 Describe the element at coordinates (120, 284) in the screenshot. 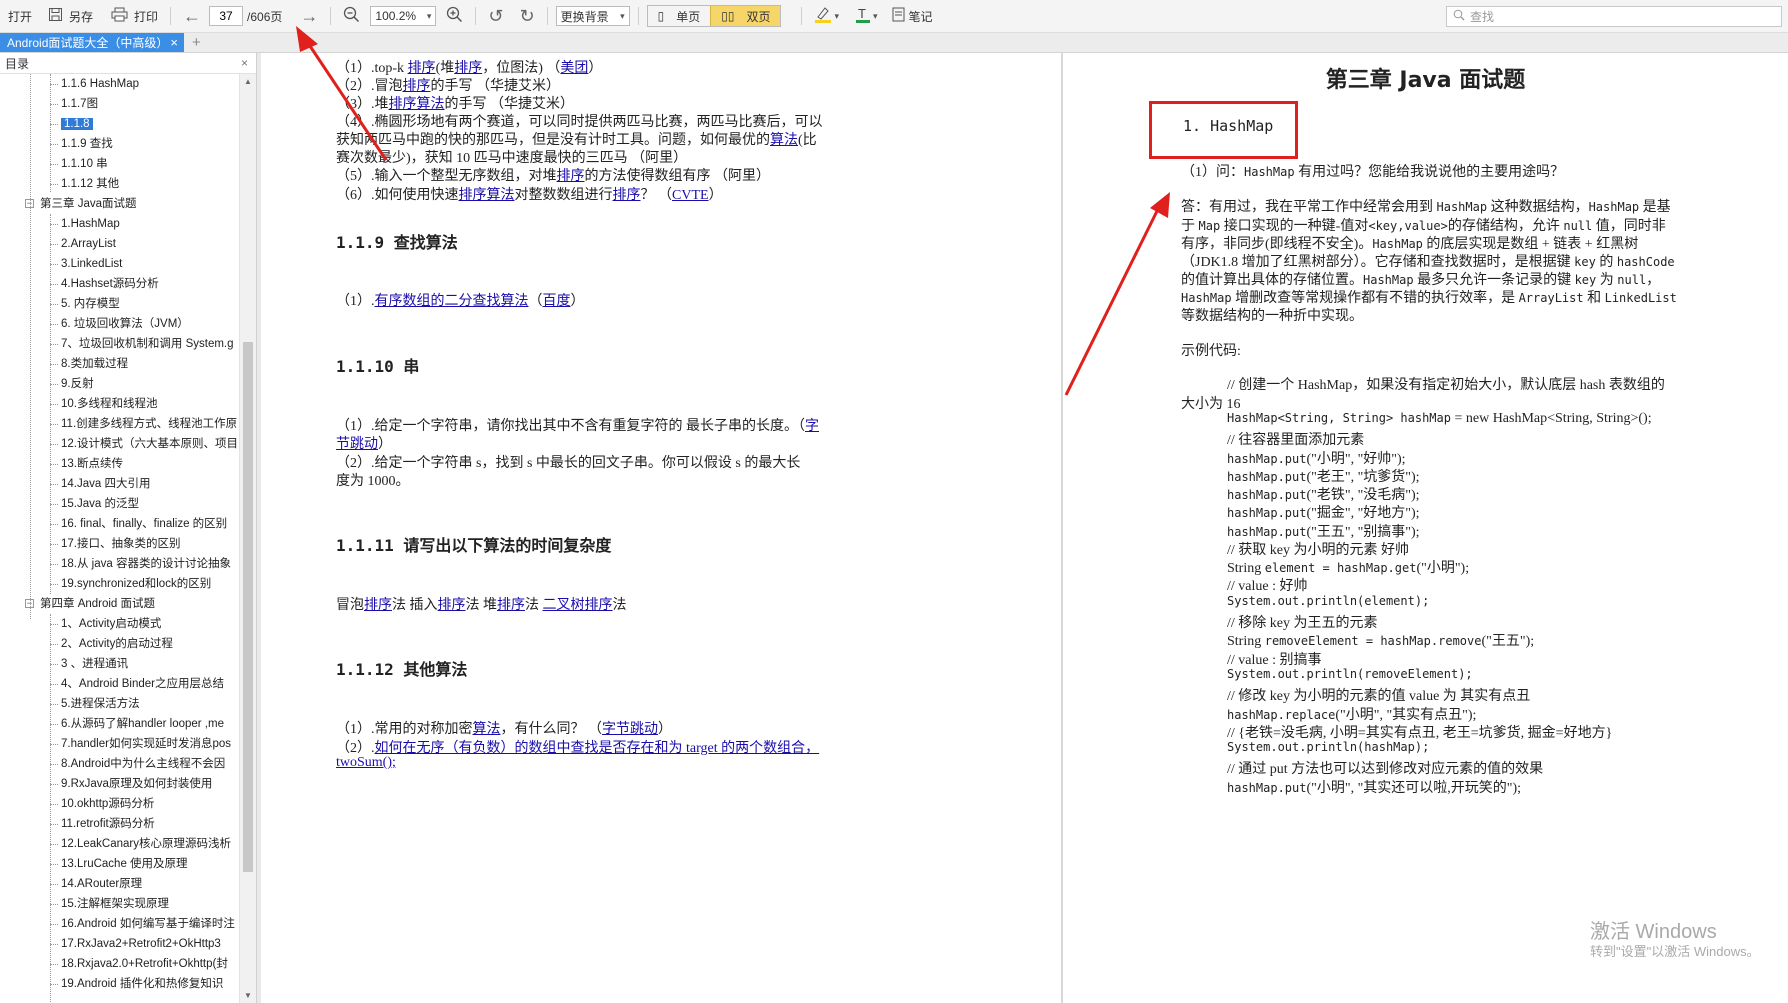

I see `toc-item: 4.Hashset源码分析` at that location.